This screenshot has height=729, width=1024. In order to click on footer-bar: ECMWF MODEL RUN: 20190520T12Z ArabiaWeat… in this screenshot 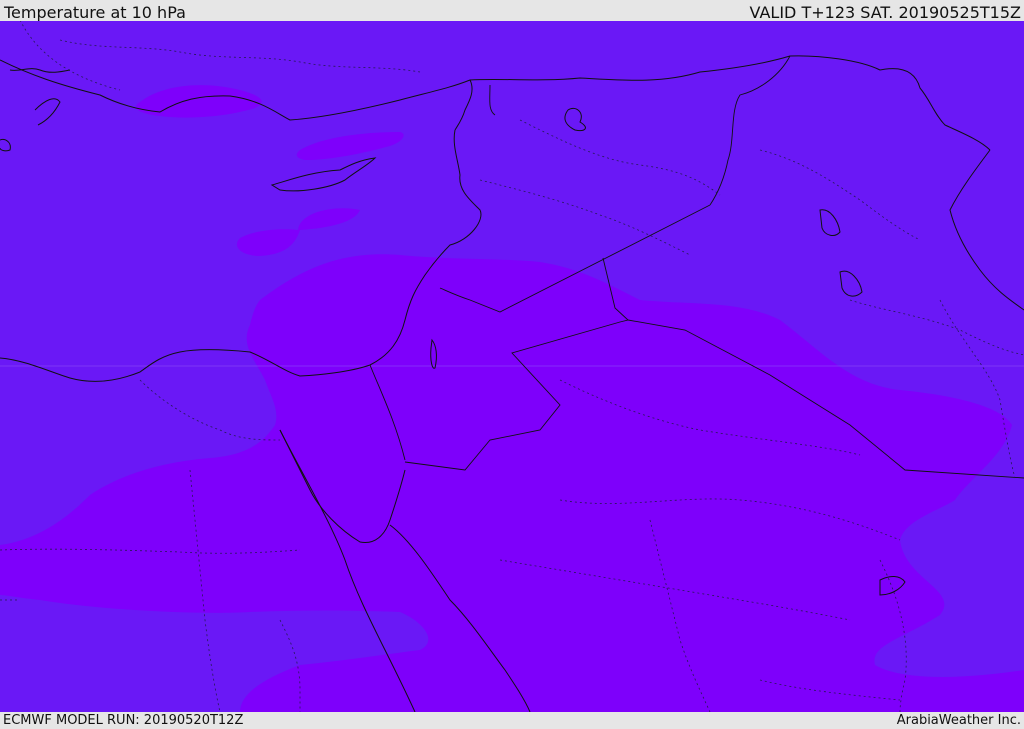, I will do `click(512, 720)`.